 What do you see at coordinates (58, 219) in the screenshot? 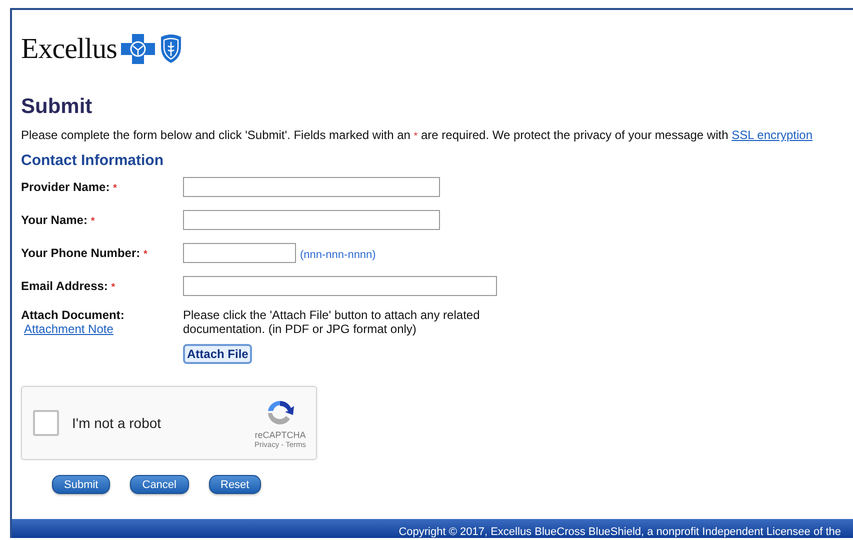
I see `field-label: Your Name: *` at bounding box center [58, 219].